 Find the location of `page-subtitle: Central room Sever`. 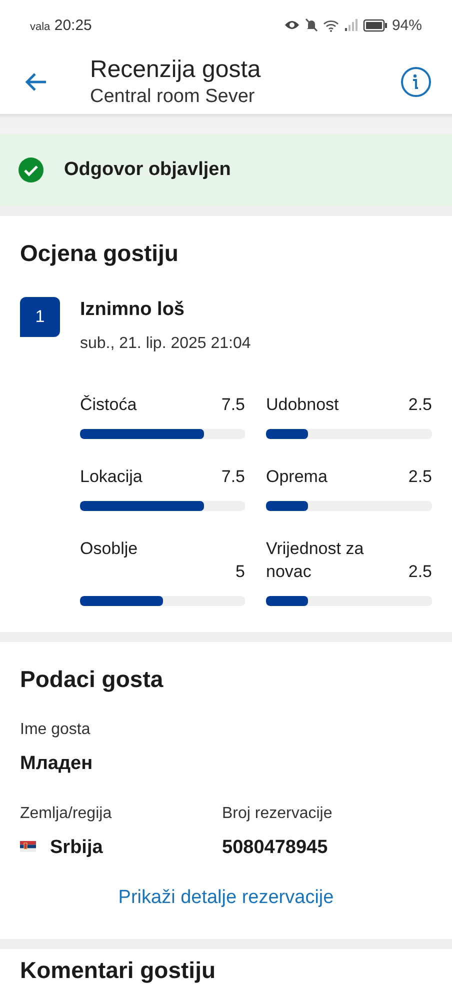

page-subtitle: Central room Sever is located at coordinates (173, 97).